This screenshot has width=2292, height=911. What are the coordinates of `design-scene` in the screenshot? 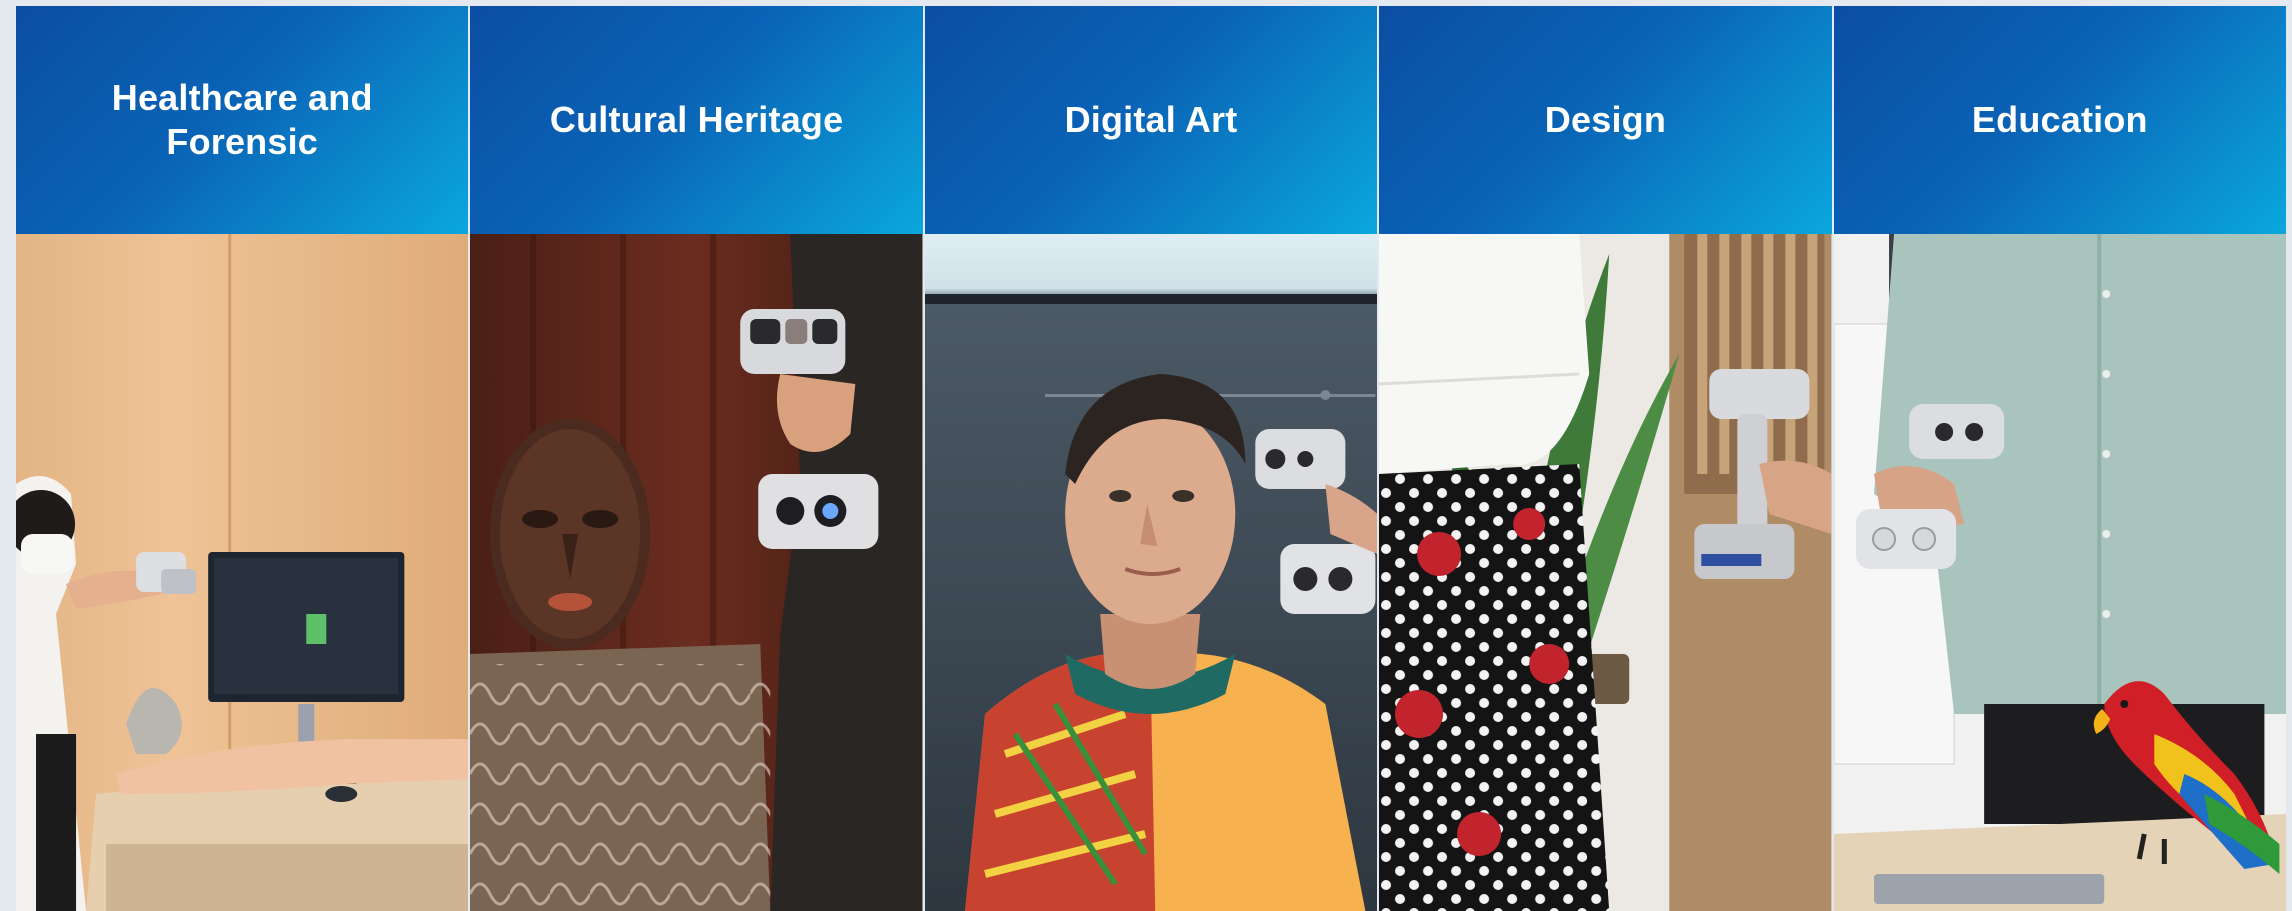 It's located at (1605, 572).